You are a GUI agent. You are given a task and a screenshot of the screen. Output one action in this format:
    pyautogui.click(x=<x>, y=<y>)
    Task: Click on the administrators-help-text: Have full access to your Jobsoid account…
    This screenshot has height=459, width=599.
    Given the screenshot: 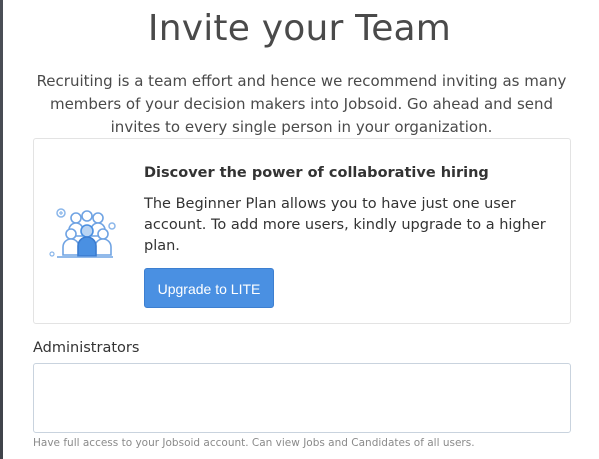 What is the action you would take?
    pyautogui.click(x=254, y=443)
    